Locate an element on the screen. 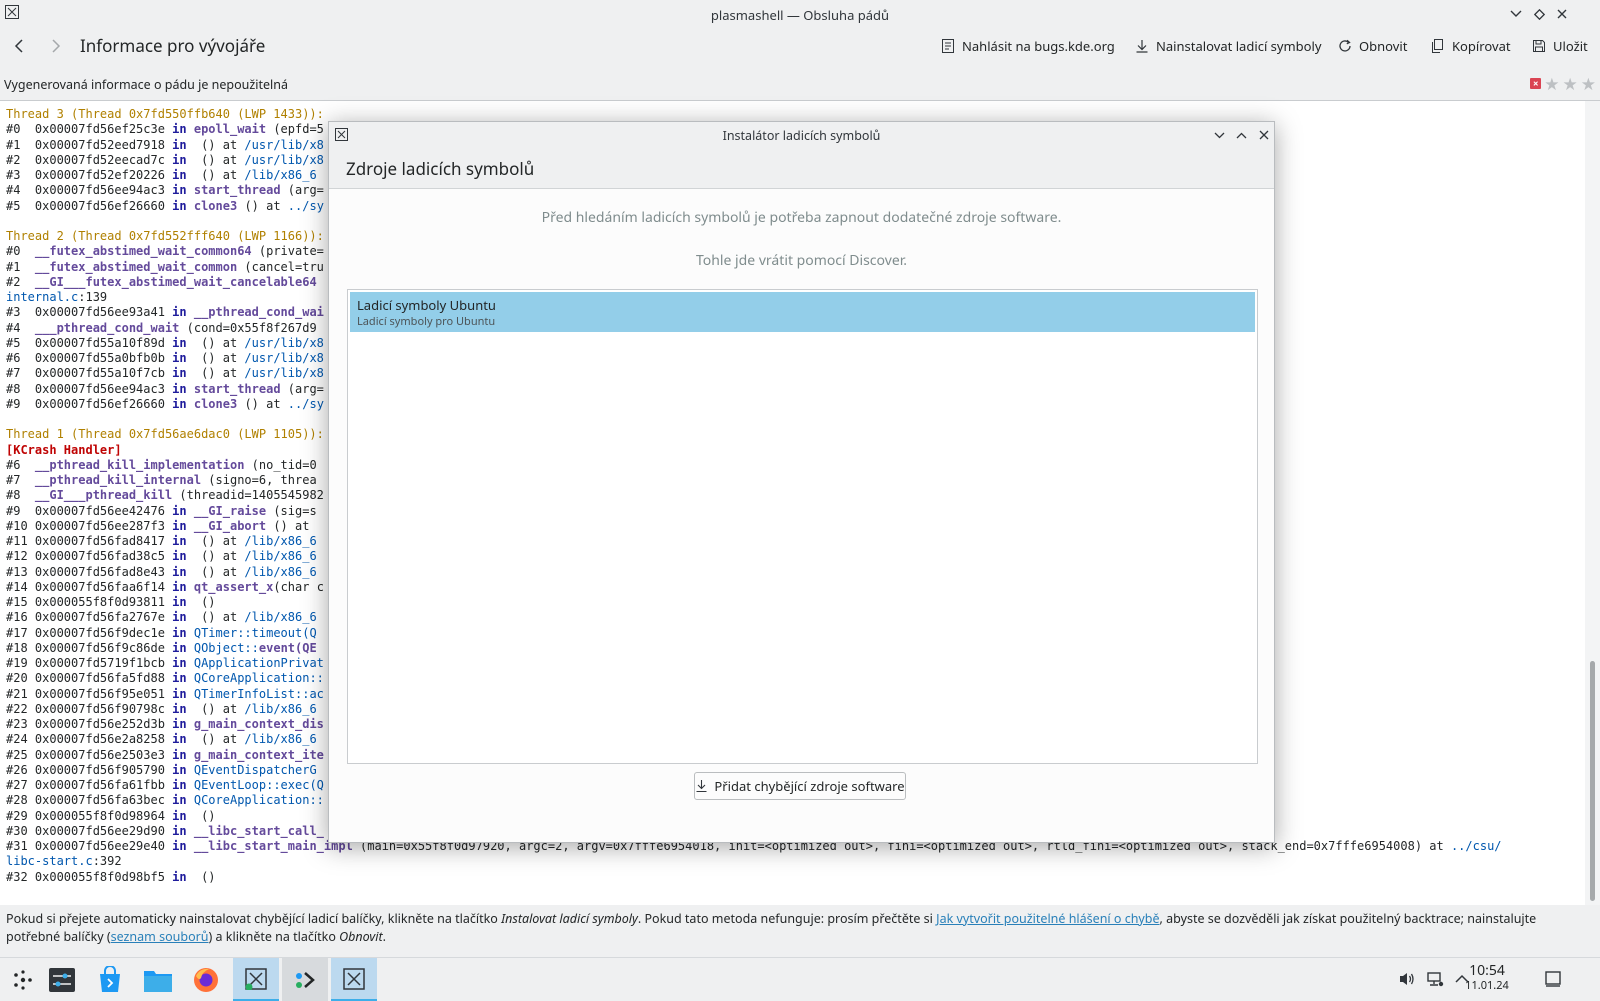 The width and height of the screenshot is (1600, 1001). backtrace-token: (sig=s is located at coordinates (291, 510).